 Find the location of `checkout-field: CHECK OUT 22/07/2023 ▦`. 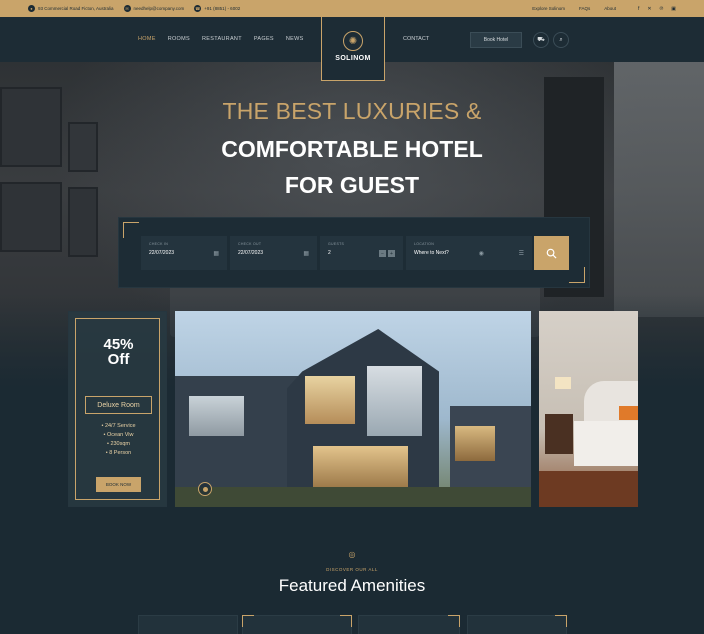

checkout-field: CHECK OUT 22/07/2023 ▦ is located at coordinates (273, 253).